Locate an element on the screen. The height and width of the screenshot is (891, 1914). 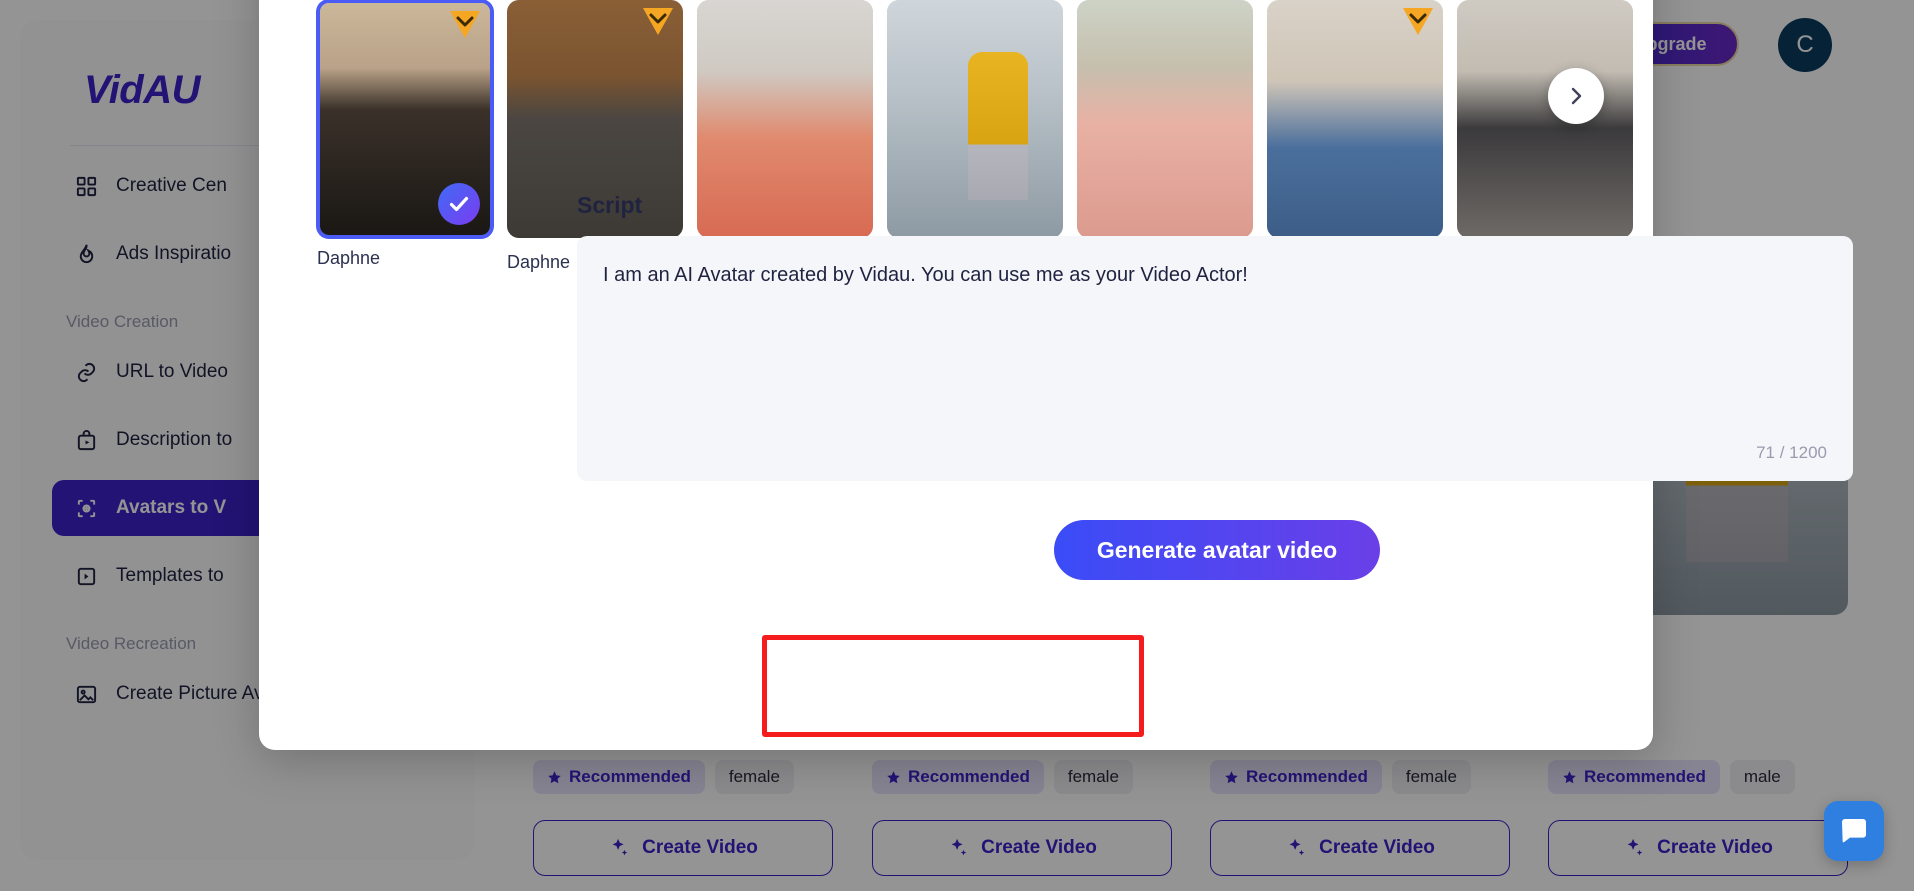
avatar-carousel-next-button is located at coordinates (1576, 96).